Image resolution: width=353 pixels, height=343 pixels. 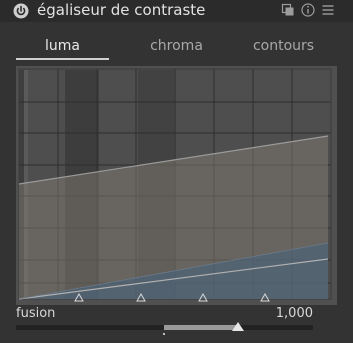 I want to click on reset-icon, so click(x=308, y=10).